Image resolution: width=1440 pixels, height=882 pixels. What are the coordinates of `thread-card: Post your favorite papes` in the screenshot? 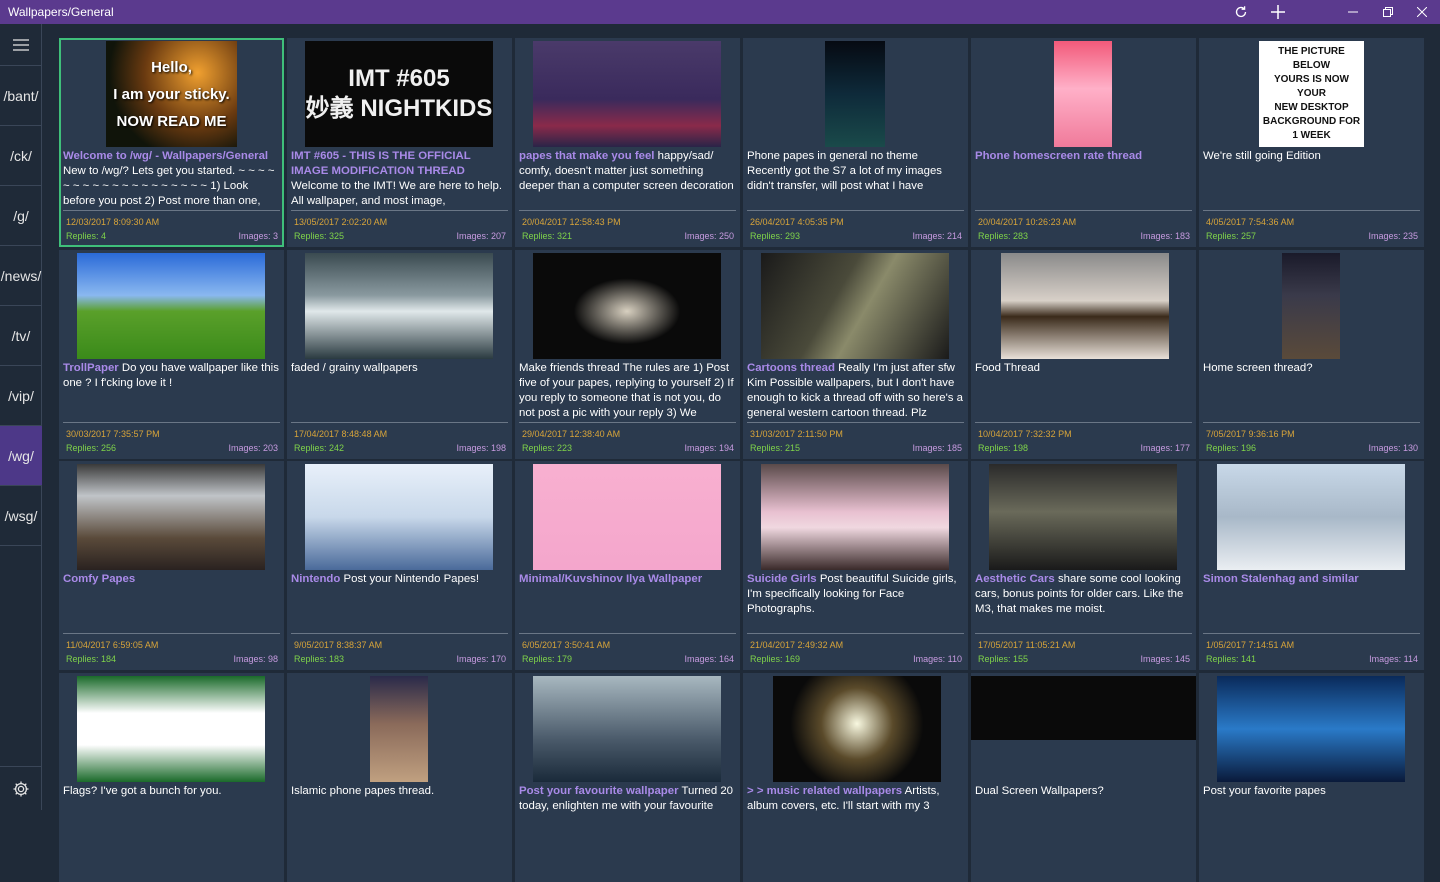 It's located at (1311, 777).